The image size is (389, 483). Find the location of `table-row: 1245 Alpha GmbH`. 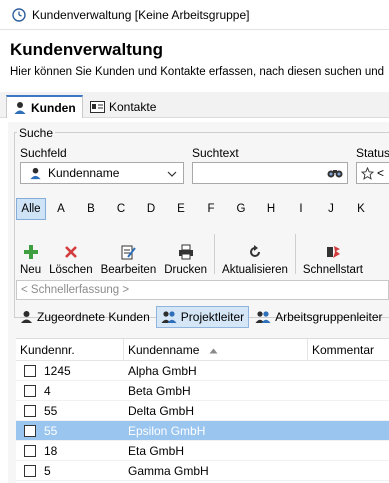

table-row: 1245 Alpha GmbH is located at coordinates (202, 371).